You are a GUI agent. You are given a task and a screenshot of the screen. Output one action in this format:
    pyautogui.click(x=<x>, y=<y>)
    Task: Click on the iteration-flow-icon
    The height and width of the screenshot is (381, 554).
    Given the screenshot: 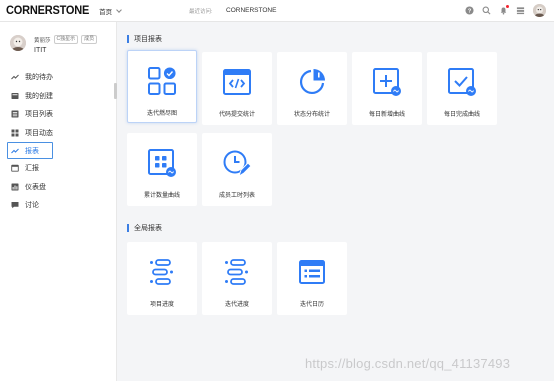 What is the action you would take?
    pyautogui.click(x=237, y=272)
    